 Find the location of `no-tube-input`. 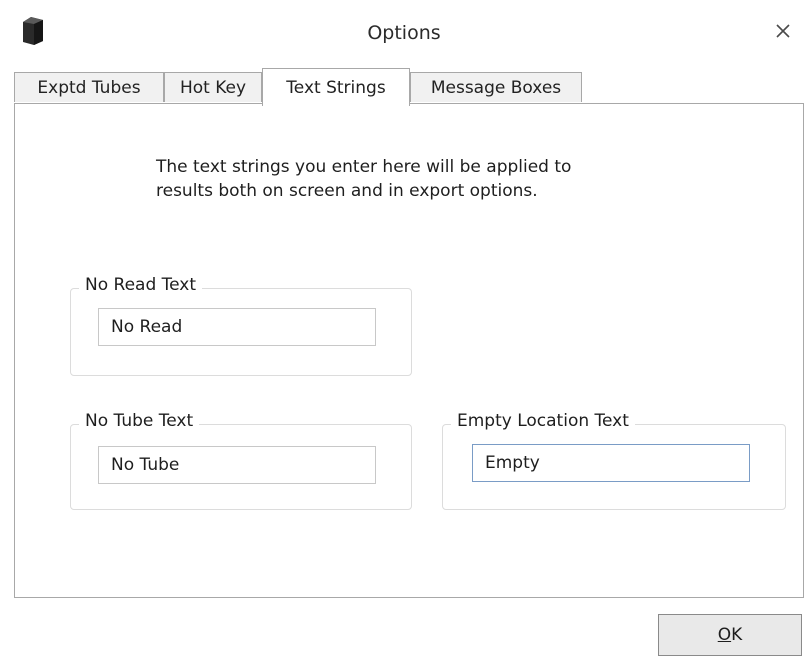

no-tube-input is located at coordinates (237, 465).